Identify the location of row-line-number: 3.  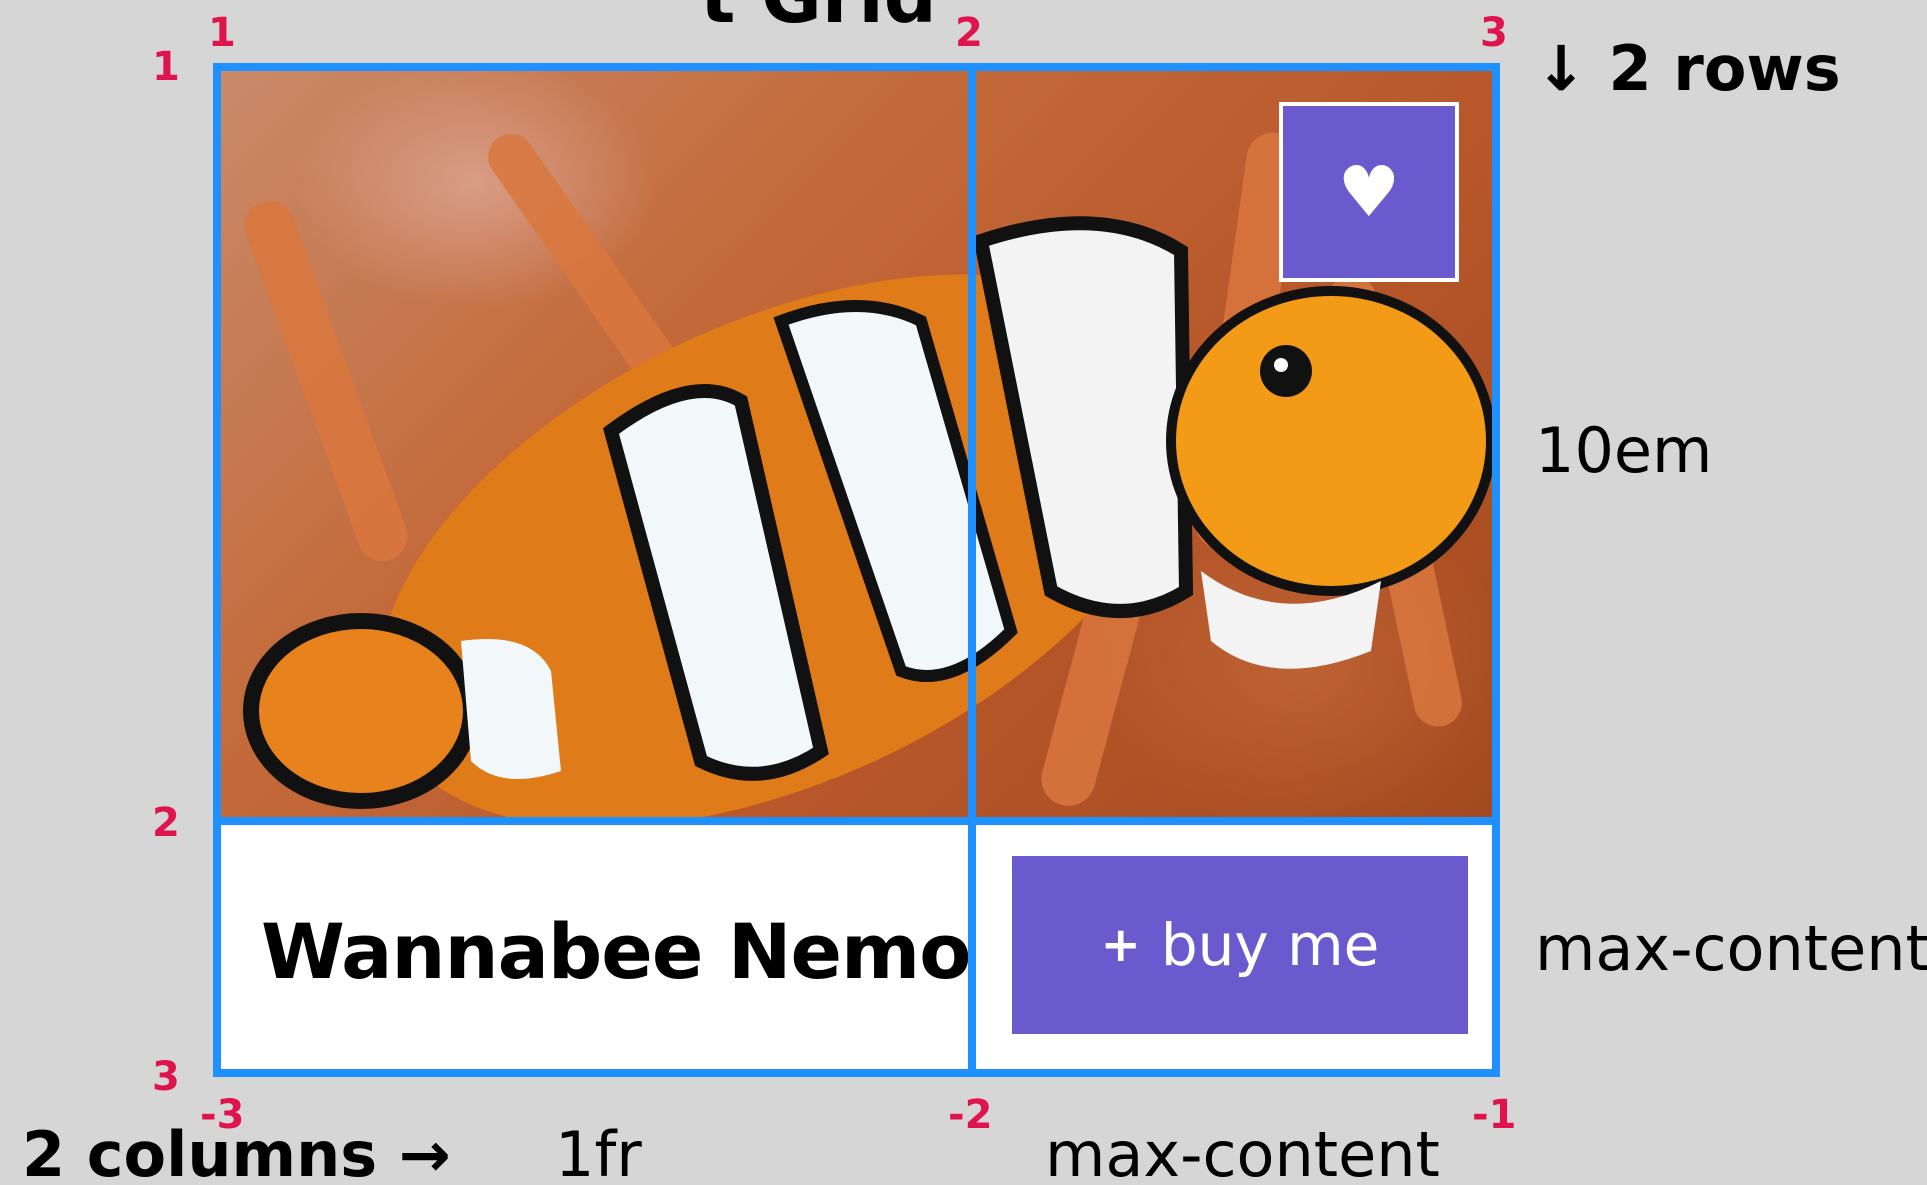
(166, 1077).